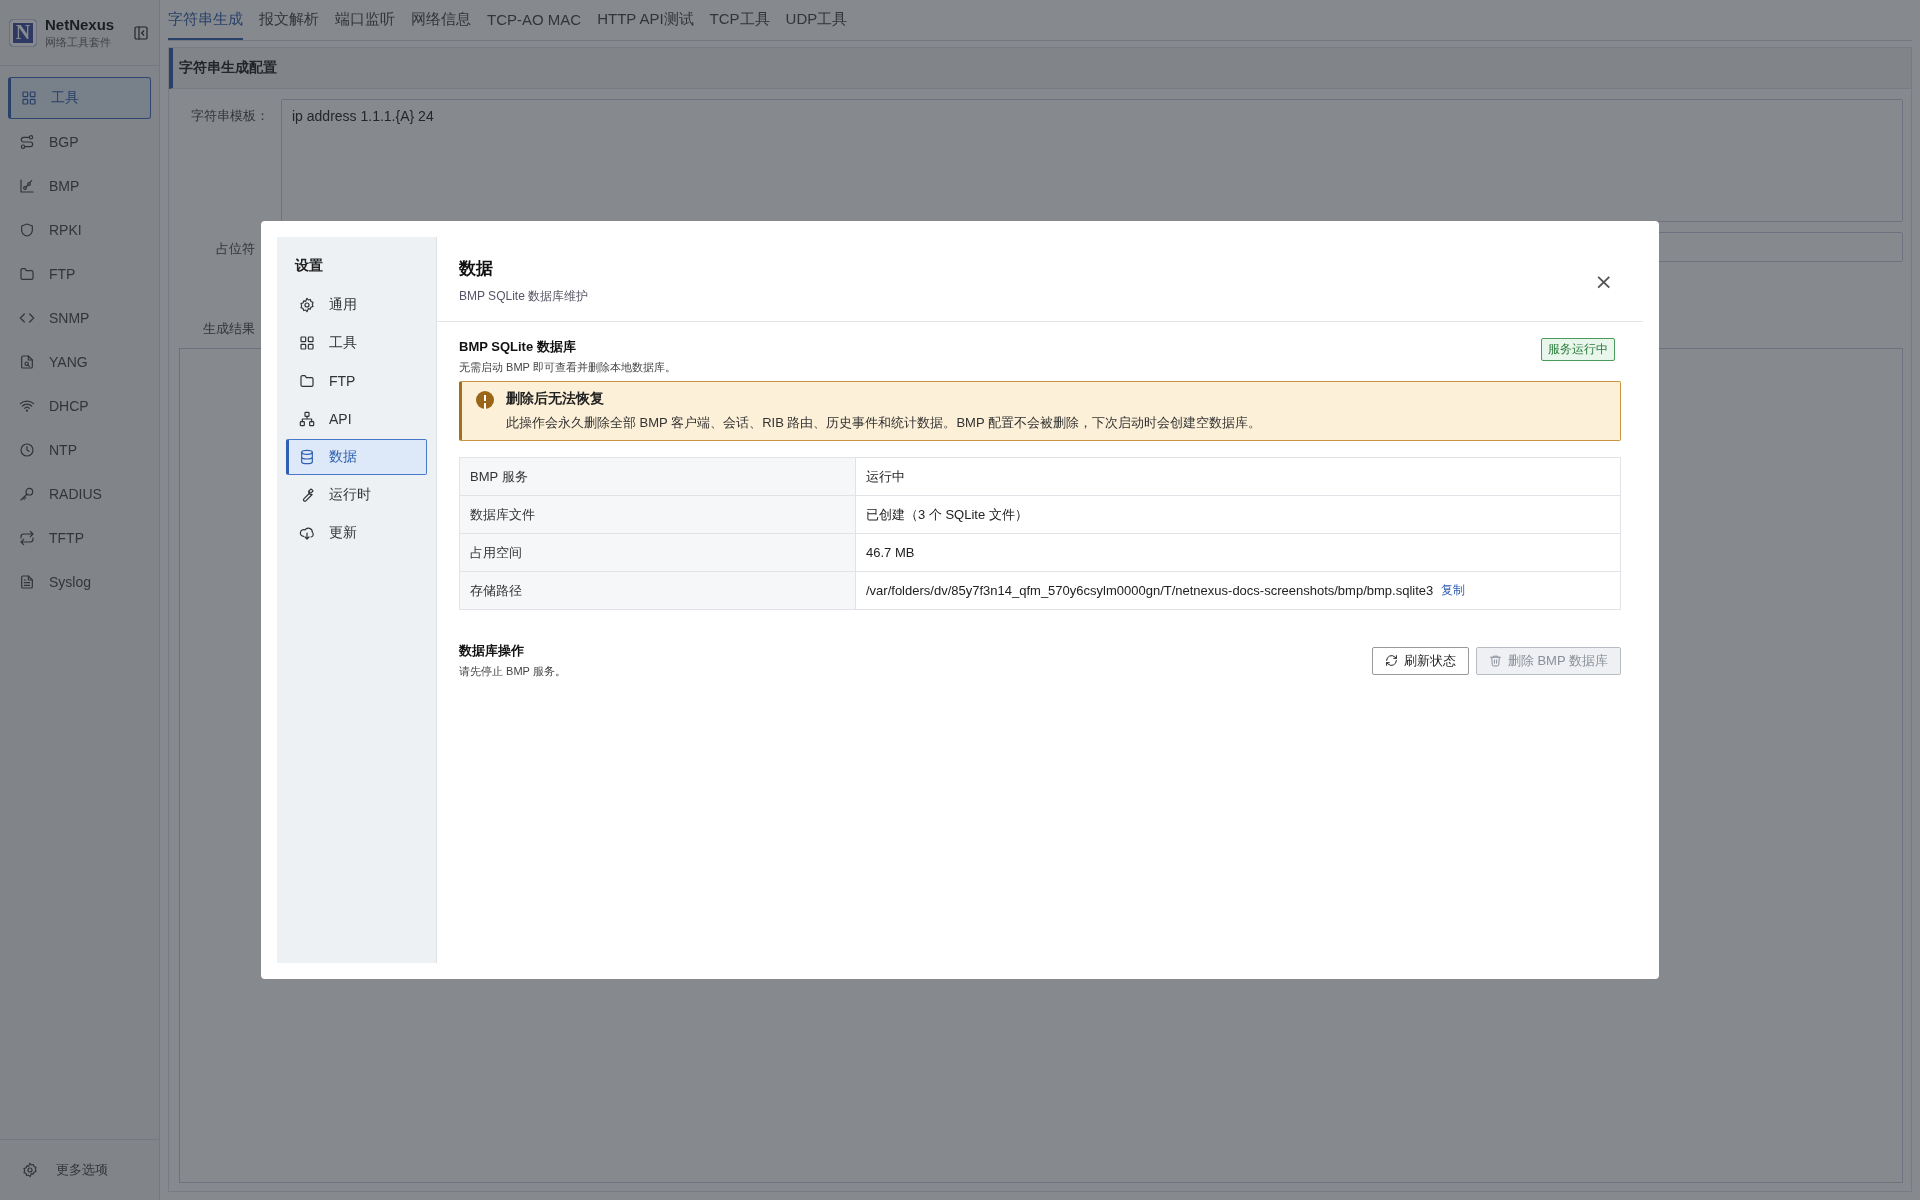 Image resolution: width=1920 pixels, height=1200 pixels. I want to click on status-badge: 服务运行中, so click(1578, 349).